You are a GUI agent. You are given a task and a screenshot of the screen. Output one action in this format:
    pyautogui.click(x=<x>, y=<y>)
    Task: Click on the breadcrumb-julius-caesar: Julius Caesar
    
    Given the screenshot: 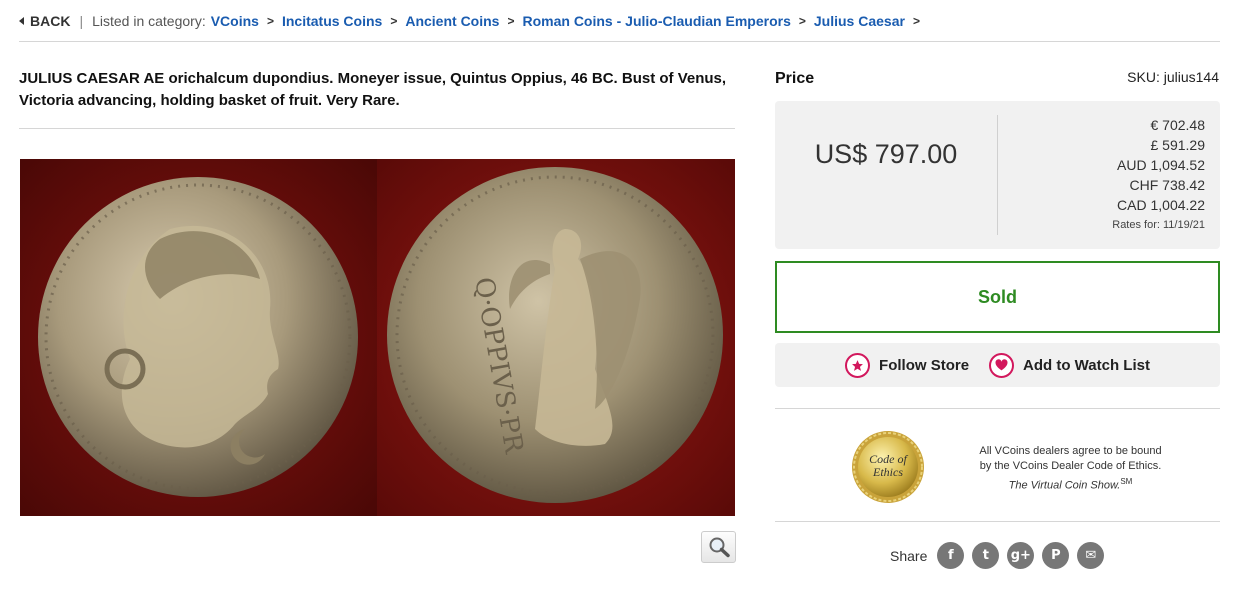 What is the action you would take?
    pyautogui.click(x=859, y=21)
    